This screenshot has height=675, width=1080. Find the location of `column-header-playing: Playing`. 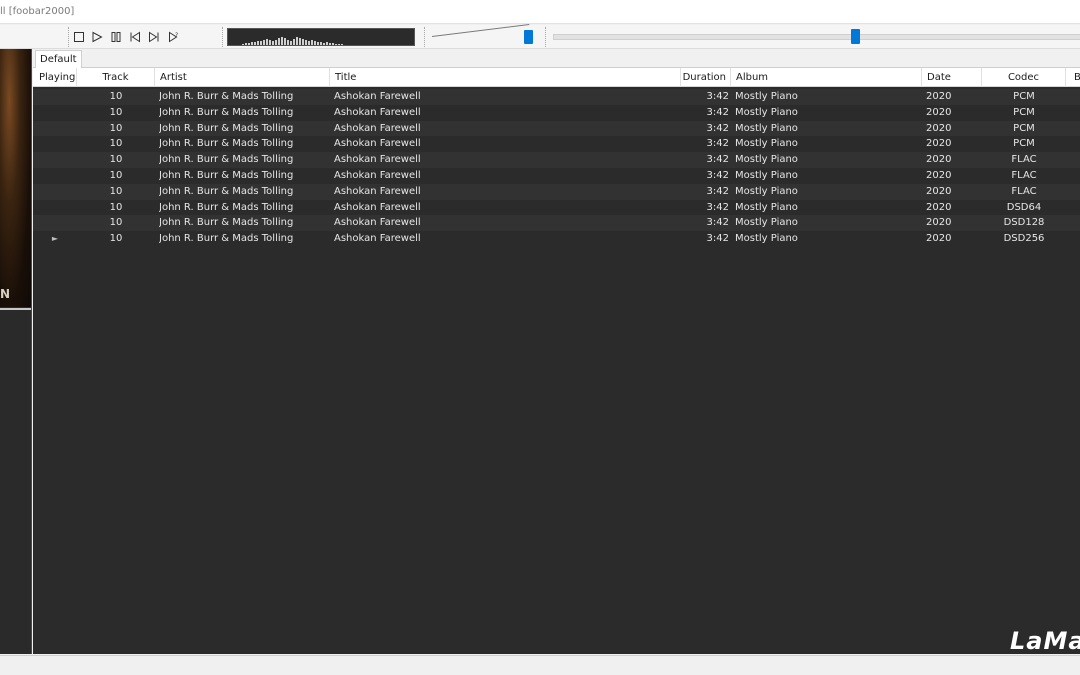

column-header-playing: Playing is located at coordinates (55, 77).